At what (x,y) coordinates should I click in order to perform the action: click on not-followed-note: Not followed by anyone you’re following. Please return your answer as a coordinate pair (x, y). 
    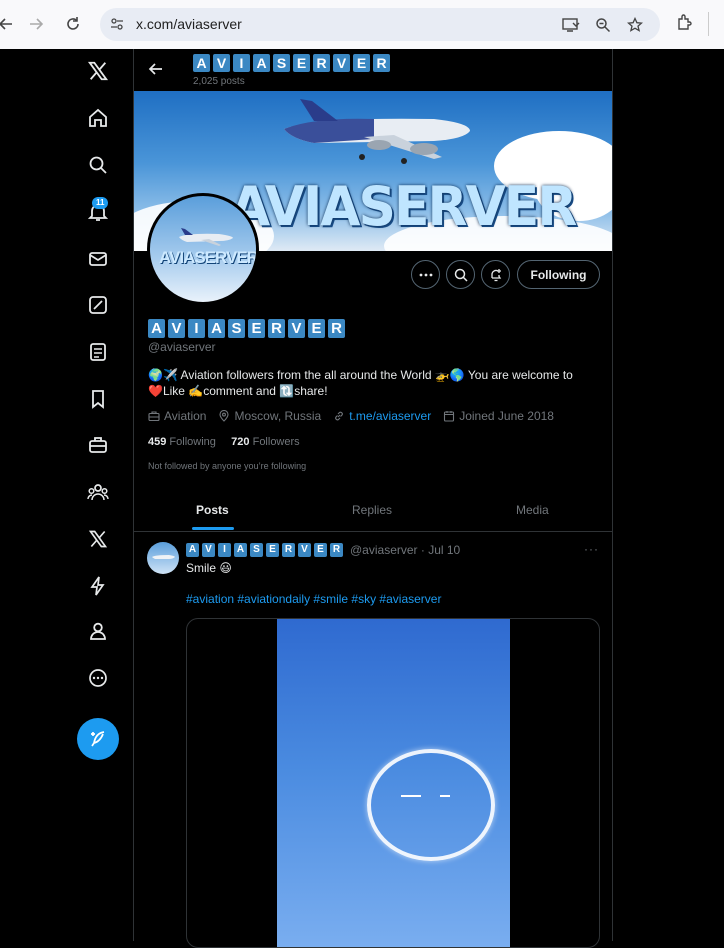
    Looking at the image, I should click on (227, 466).